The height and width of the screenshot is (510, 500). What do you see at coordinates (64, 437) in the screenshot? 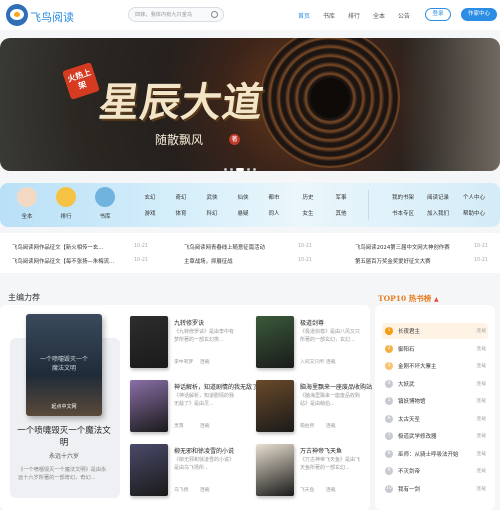
I see `featured-book-title: 一个喷嚏毁灭一个魔法文明` at bounding box center [64, 437].